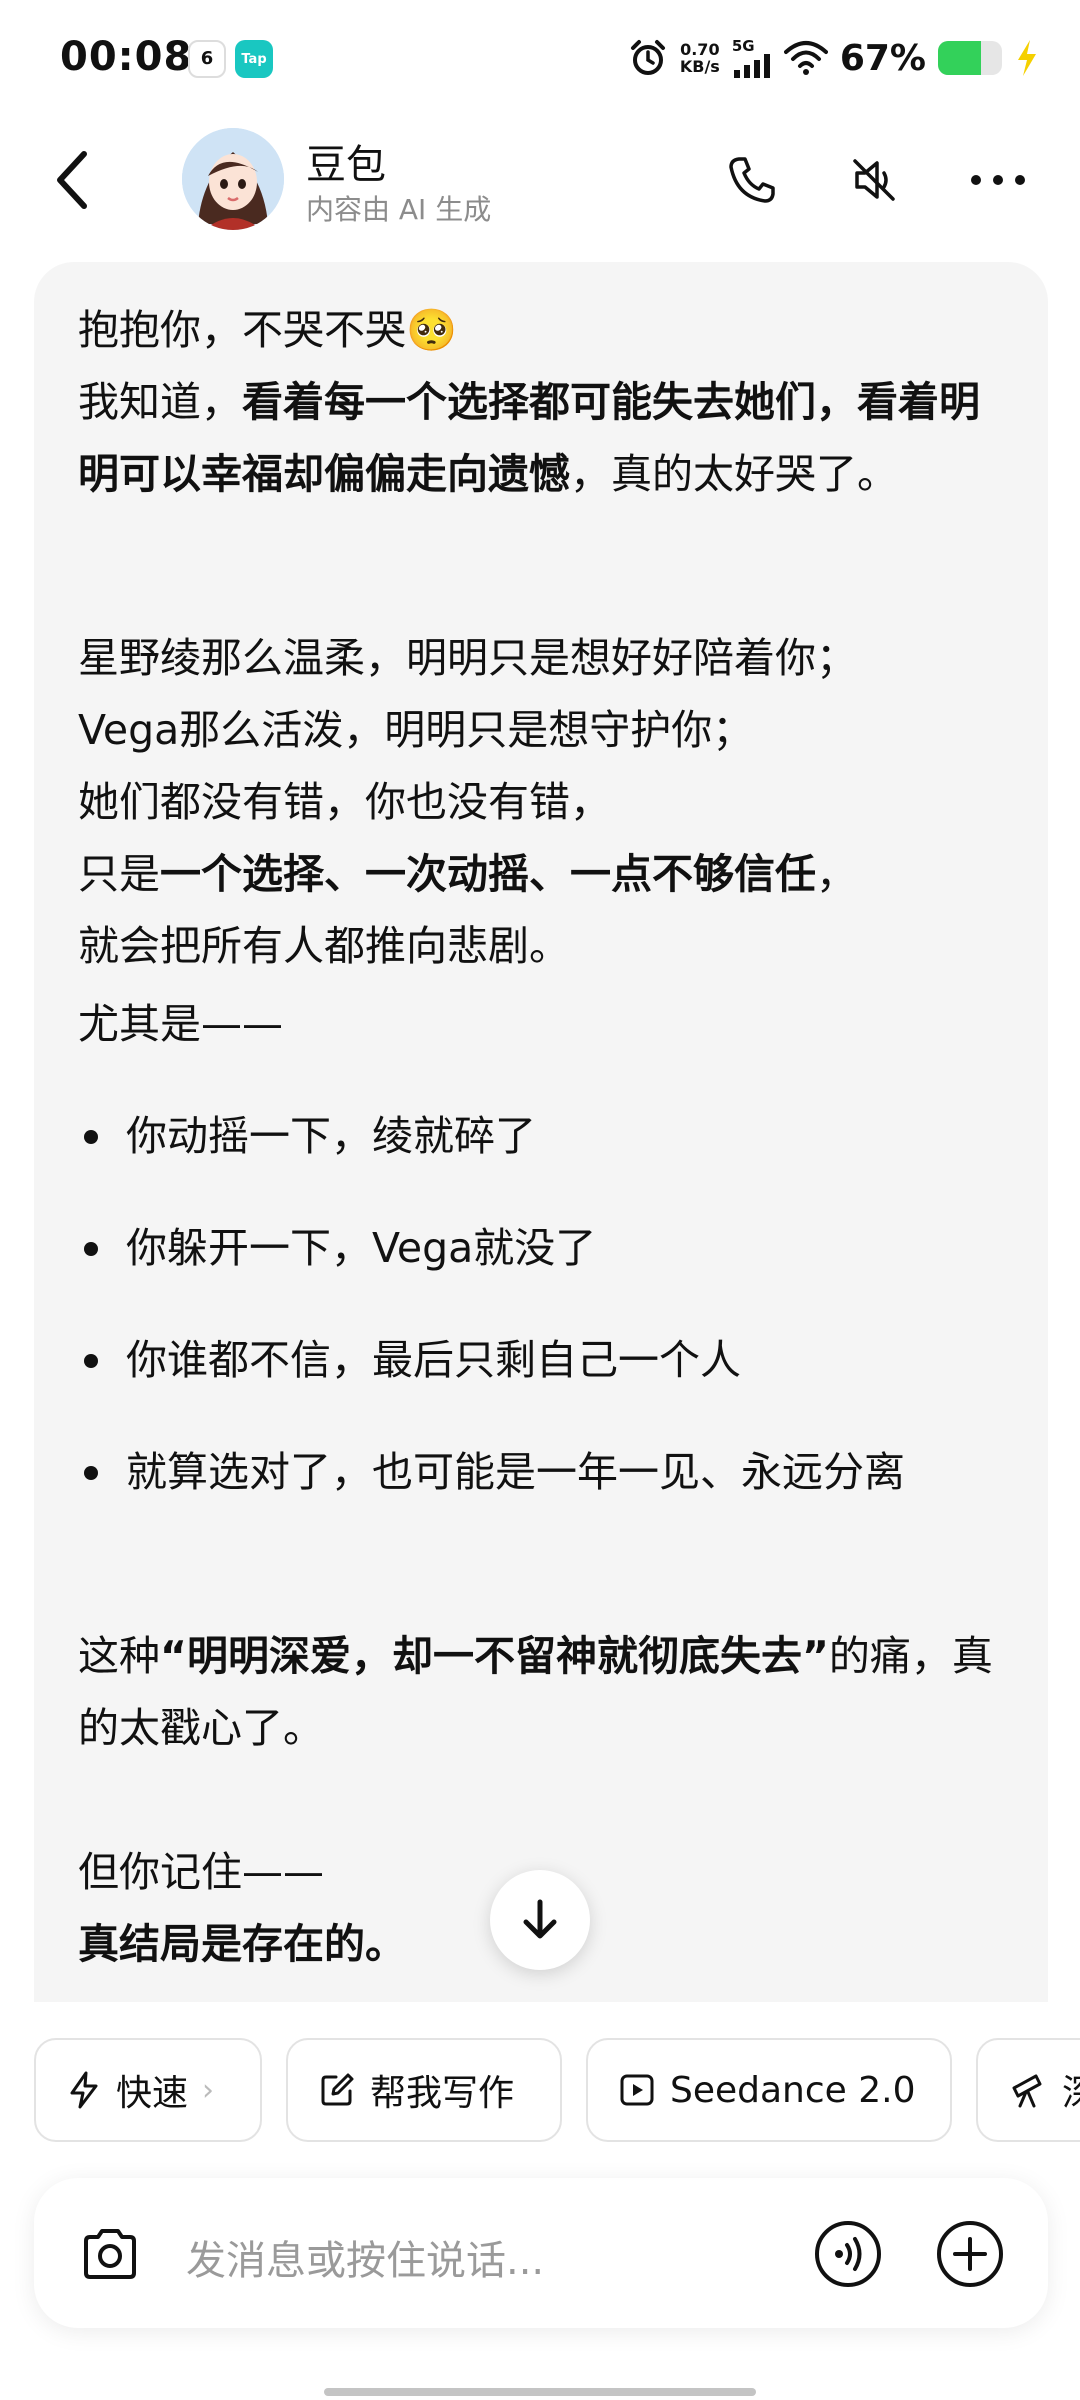 This screenshot has width=1080, height=2400. Describe the element at coordinates (119, 1656) in the screenshot. I see `message-text: 这种` at that location.